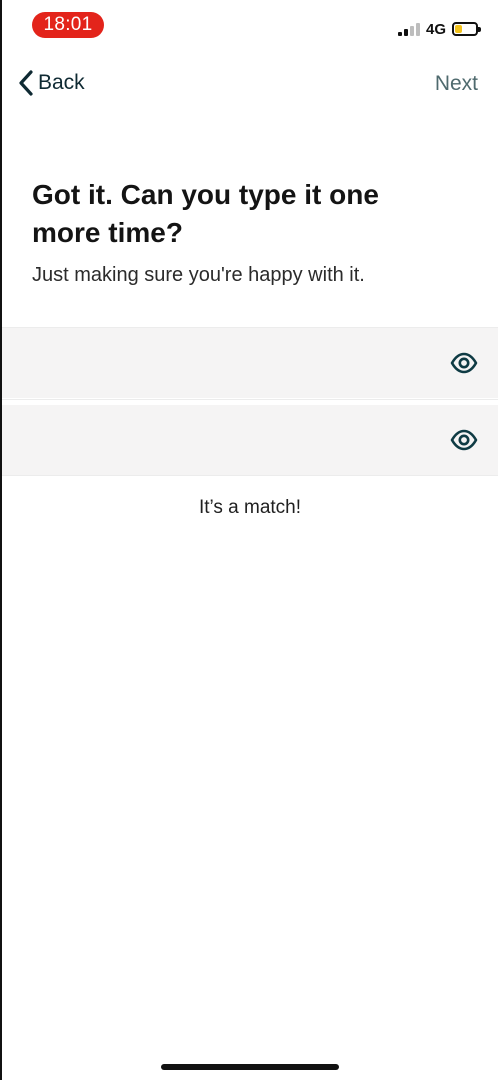 The image size is (498, 1080). What do you see at coordinates (408, 29) in the screenshot?
I see `signal-icon` at bounding box center [408, 29].